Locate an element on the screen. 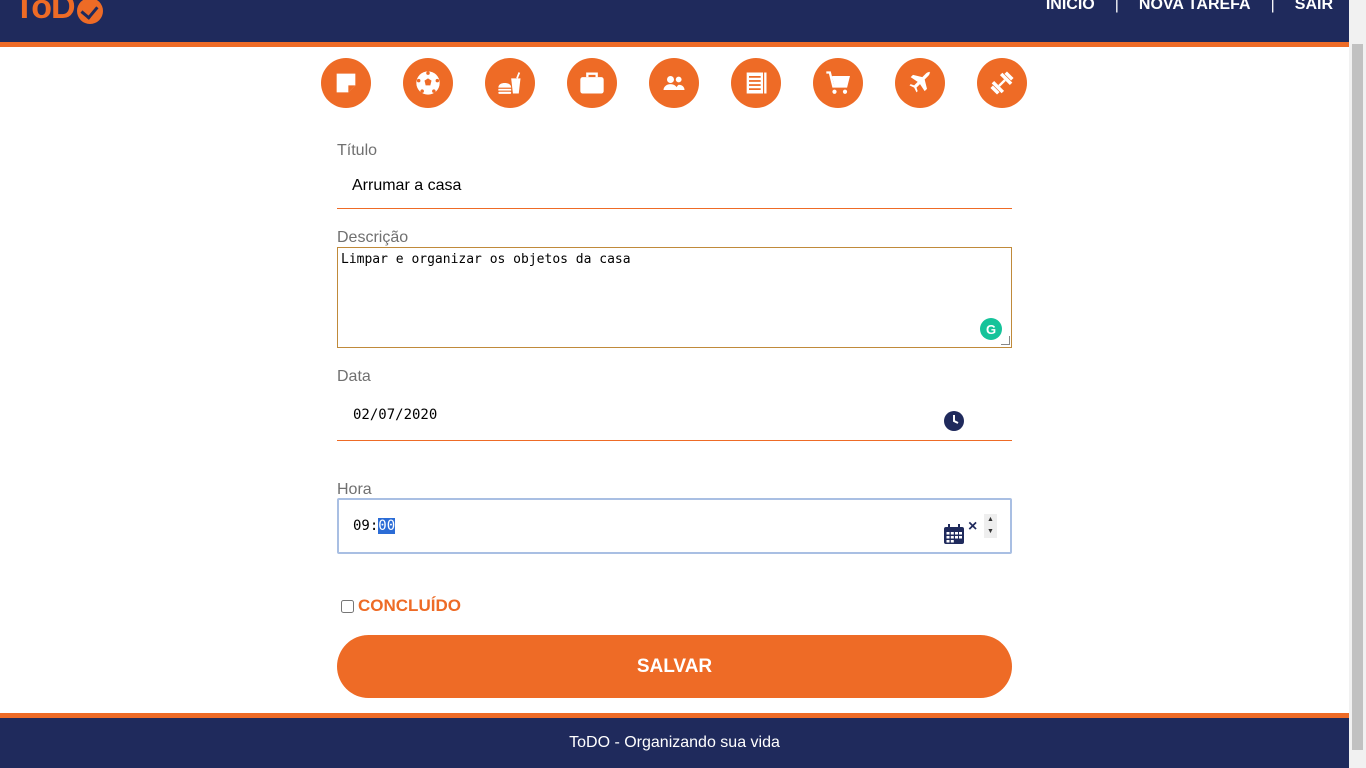  shopping-cart-icon is located at coordinates (838, 83).